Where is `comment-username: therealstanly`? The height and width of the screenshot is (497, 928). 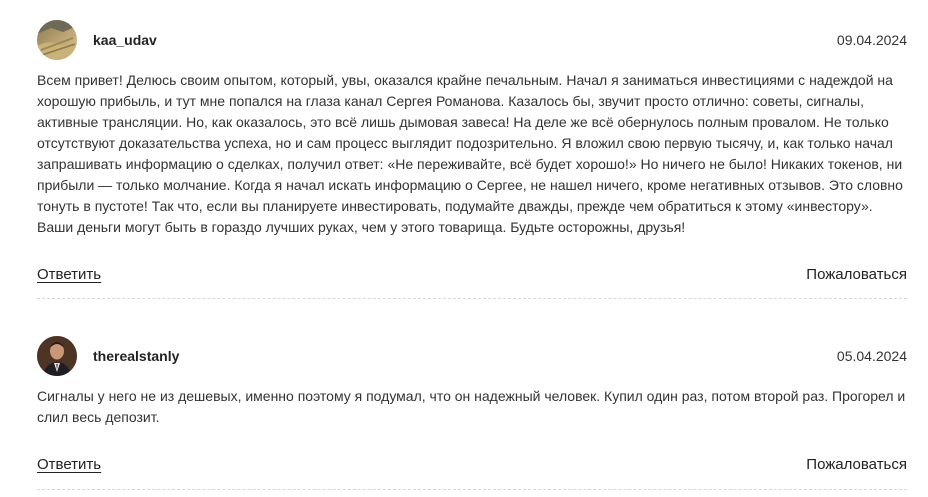 comment-username: therealstanly is located at coordinates (136, 356).